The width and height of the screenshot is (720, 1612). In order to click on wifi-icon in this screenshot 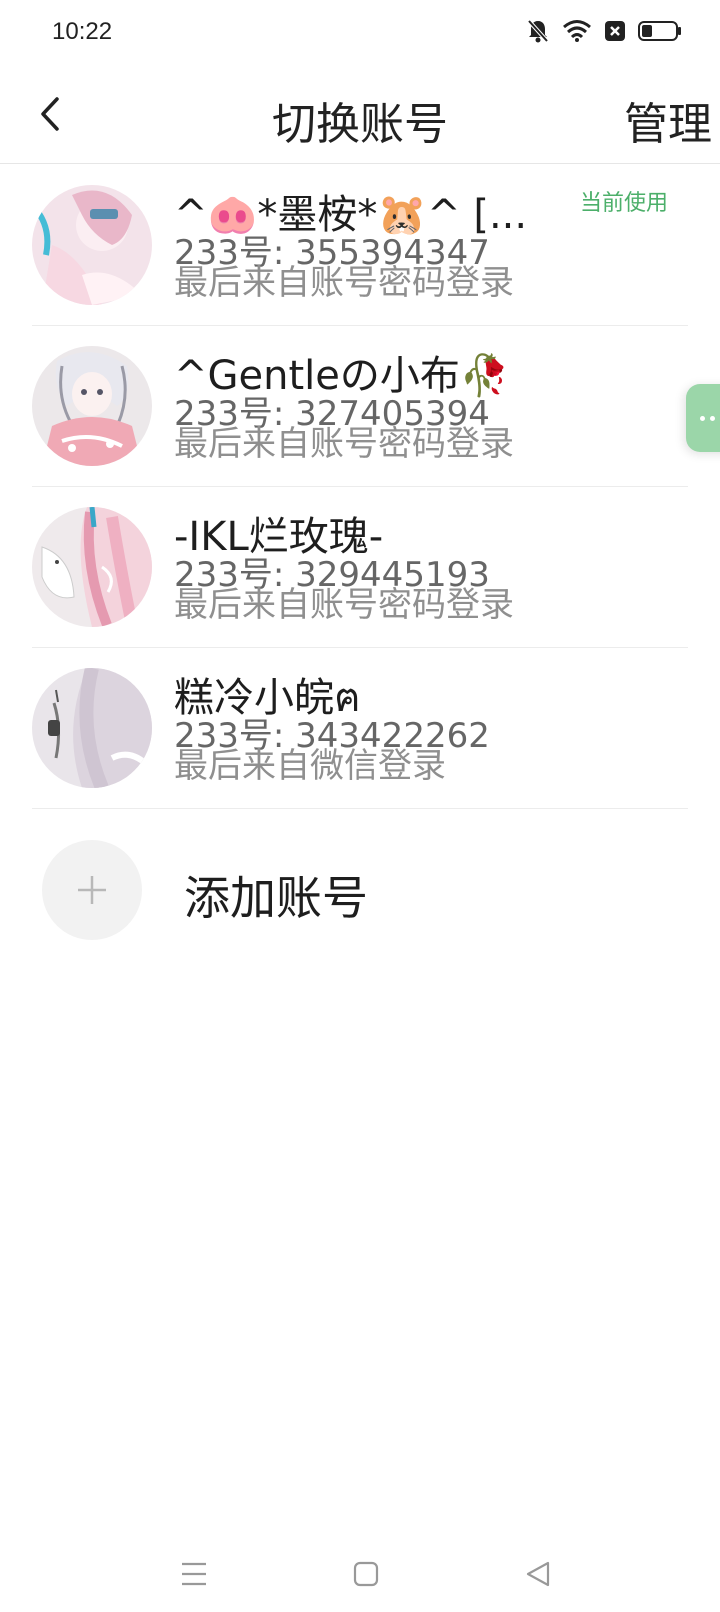, I will do `click(577, 31)`.